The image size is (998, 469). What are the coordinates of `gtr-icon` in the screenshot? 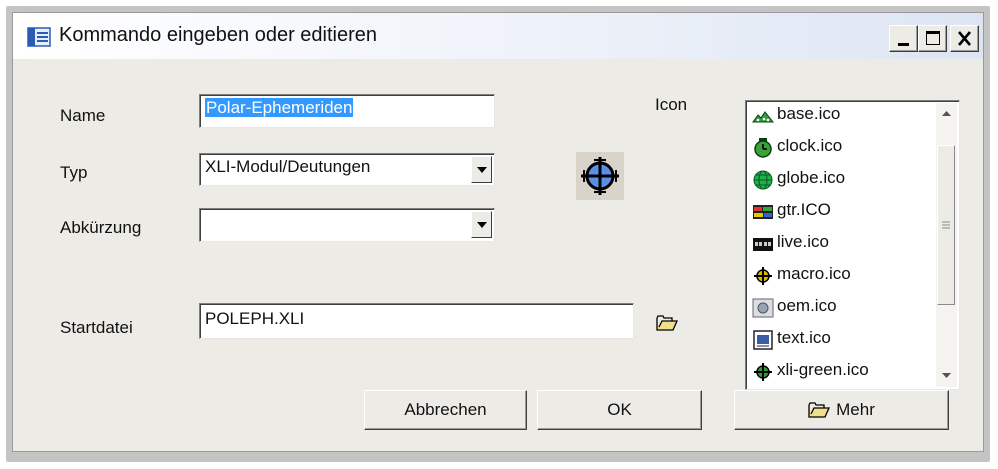 It's located at (763, 212).